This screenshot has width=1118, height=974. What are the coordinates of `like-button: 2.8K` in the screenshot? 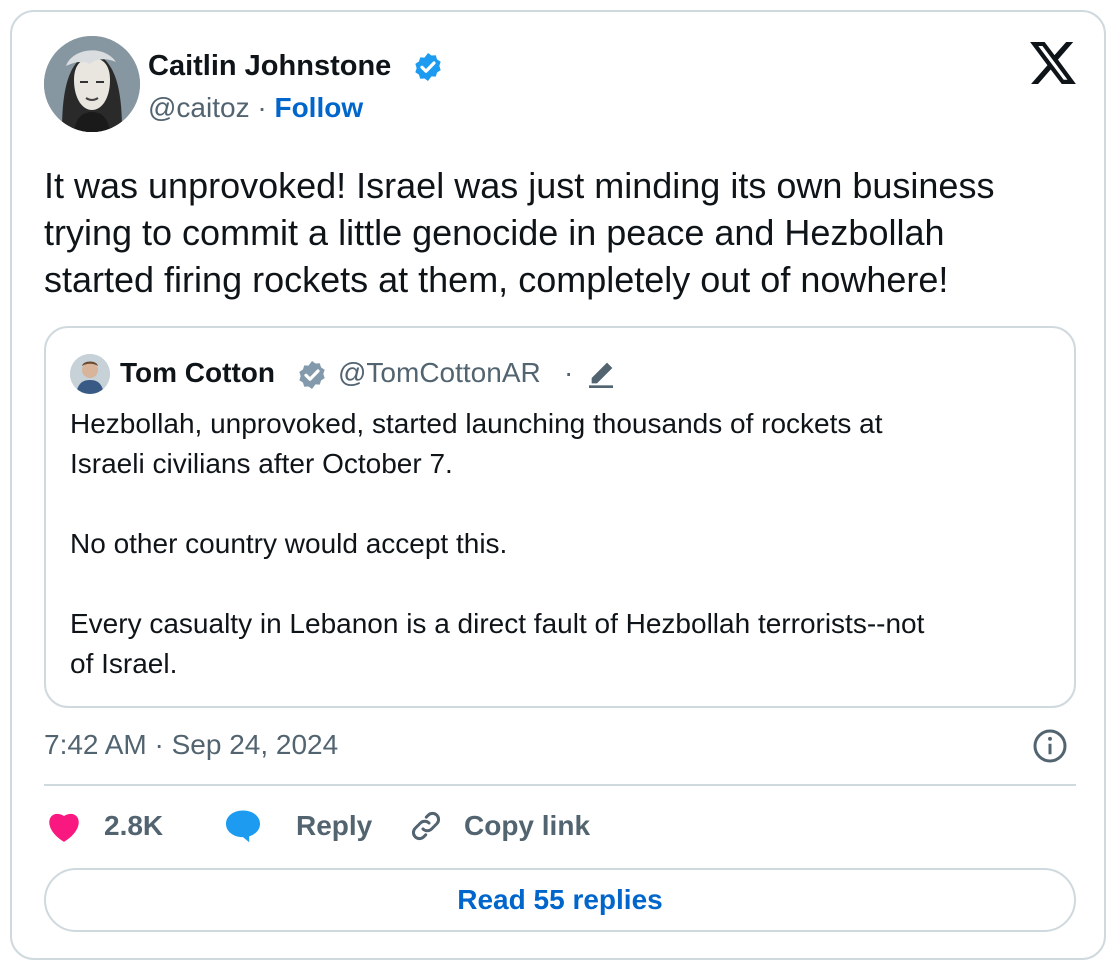 It's located at (104, 826).